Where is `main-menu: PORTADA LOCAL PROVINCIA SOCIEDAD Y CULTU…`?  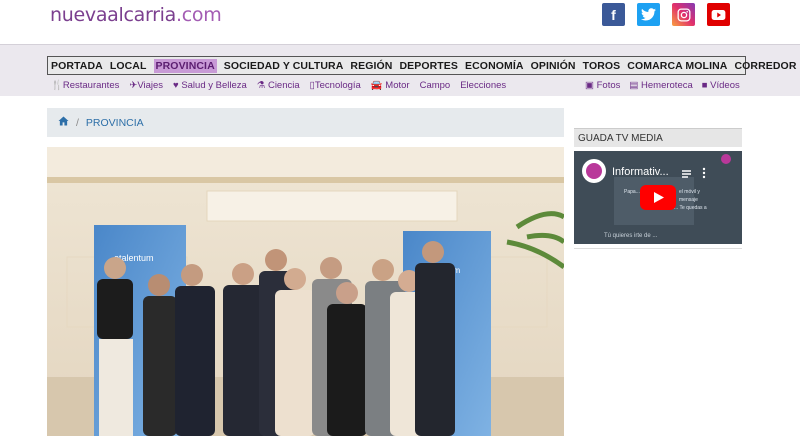 main-menu: PORTADA LOCAL PROVINCIA SOCIEDAD Y CULTU… is located at coordinates (421, 65).